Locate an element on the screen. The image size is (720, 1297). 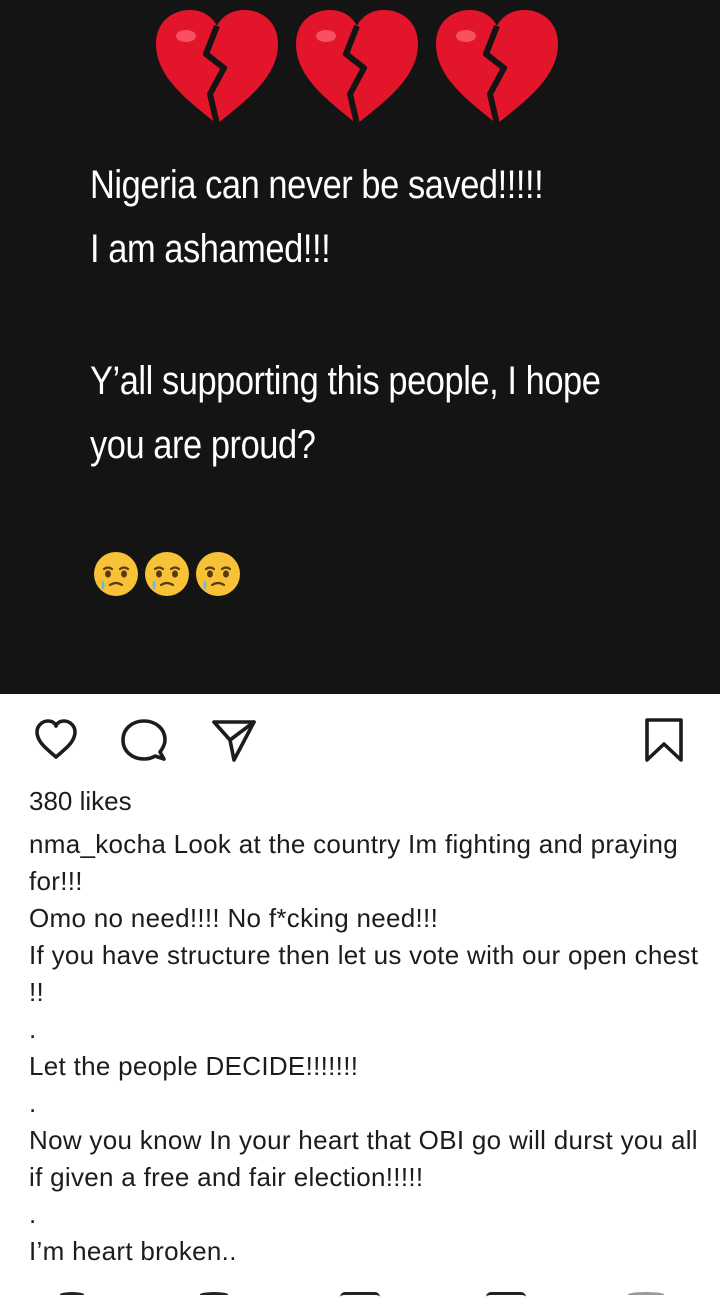
bookmark-icon is located at coordinates (664, 740).